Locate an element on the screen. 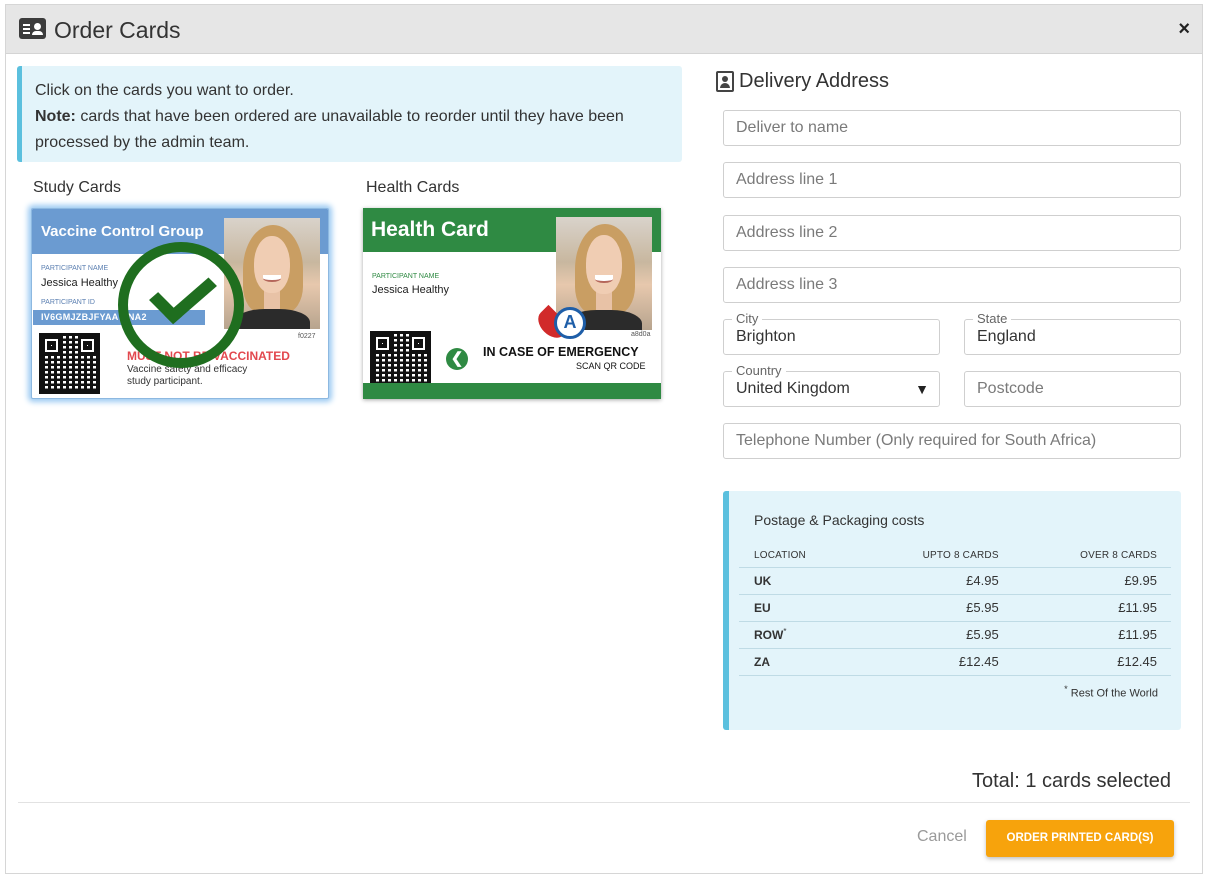 The height and width of the screenshot is (878, 1205). over-cell: £9.95 is located at coordinates (1091, 581).